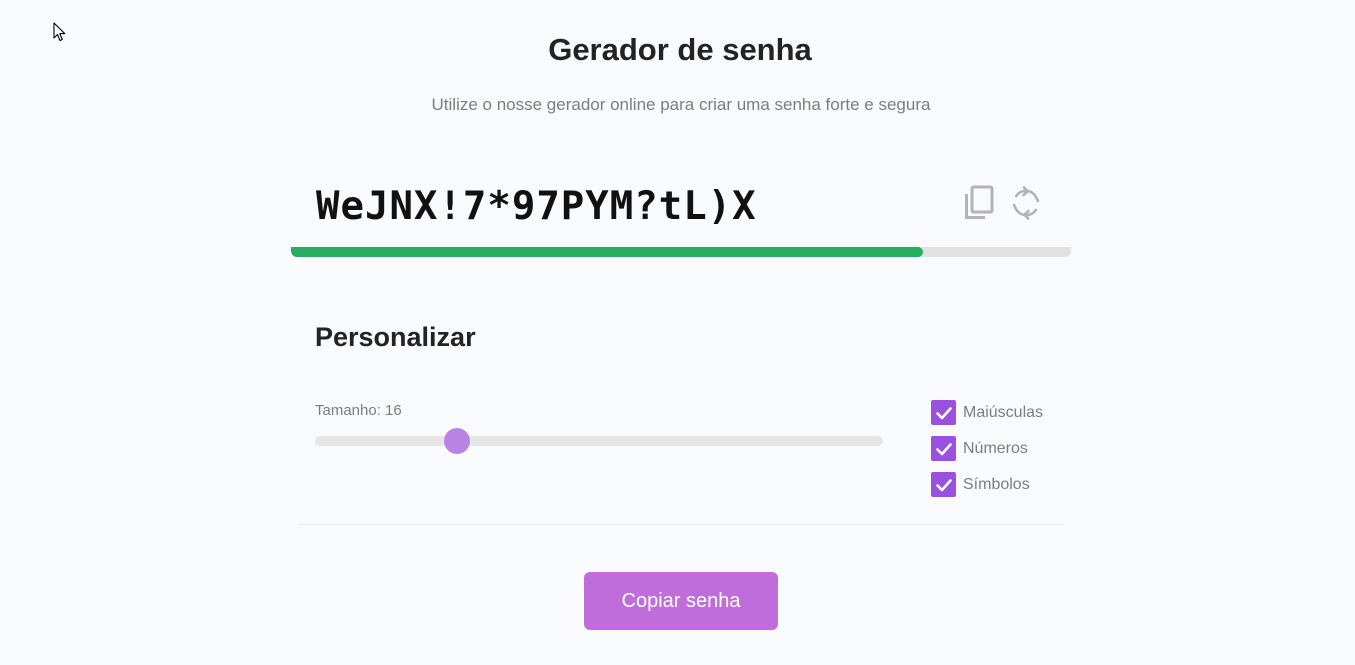 This screenshot has width=1355, height=665. What do you see at coordinates (395, 337) in the screenshot?
I see `customize-title: Personalizar` at bounding box center [395, 337].